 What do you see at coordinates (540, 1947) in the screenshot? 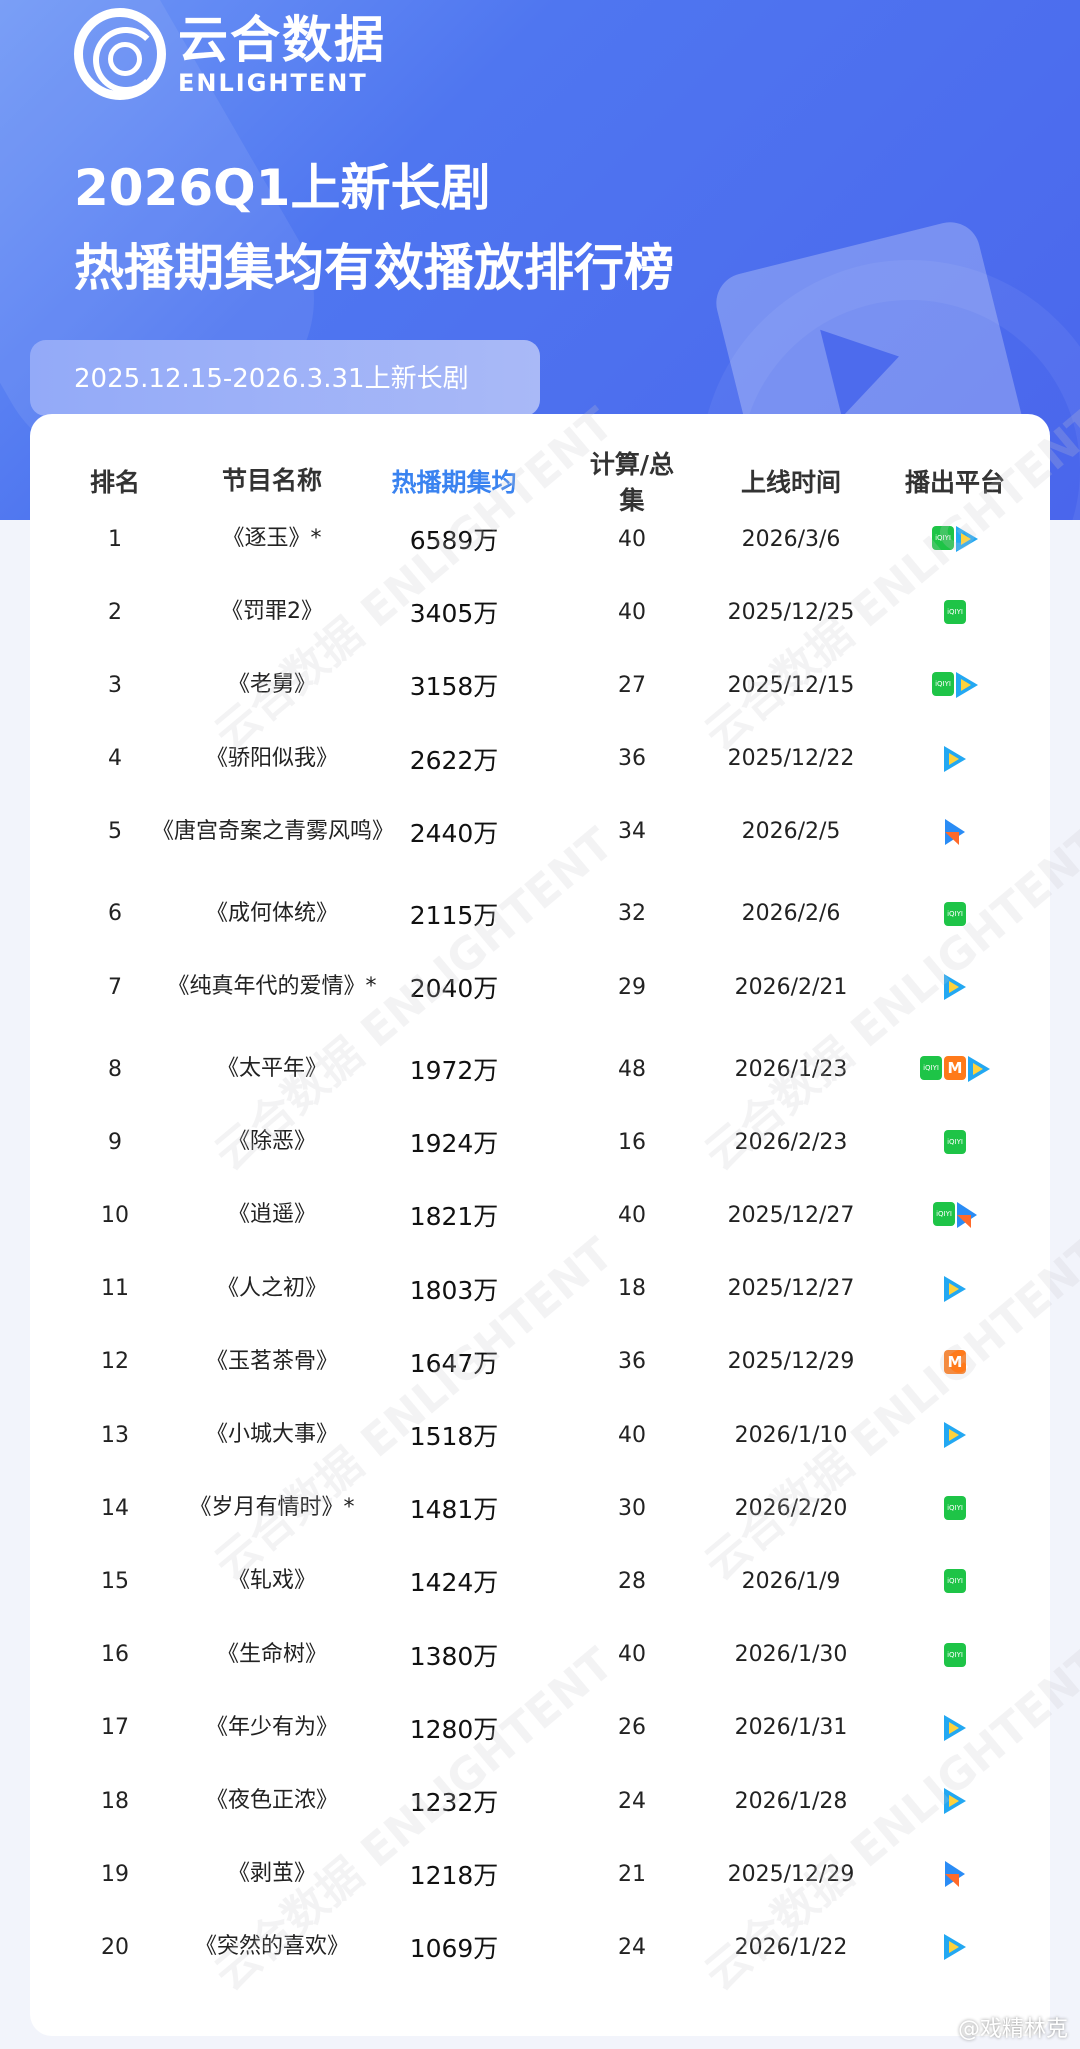
I see `table-row: 20 《突然的喜欢》 1069万 24 2026/1/22` at bounding box center [540, 1947].